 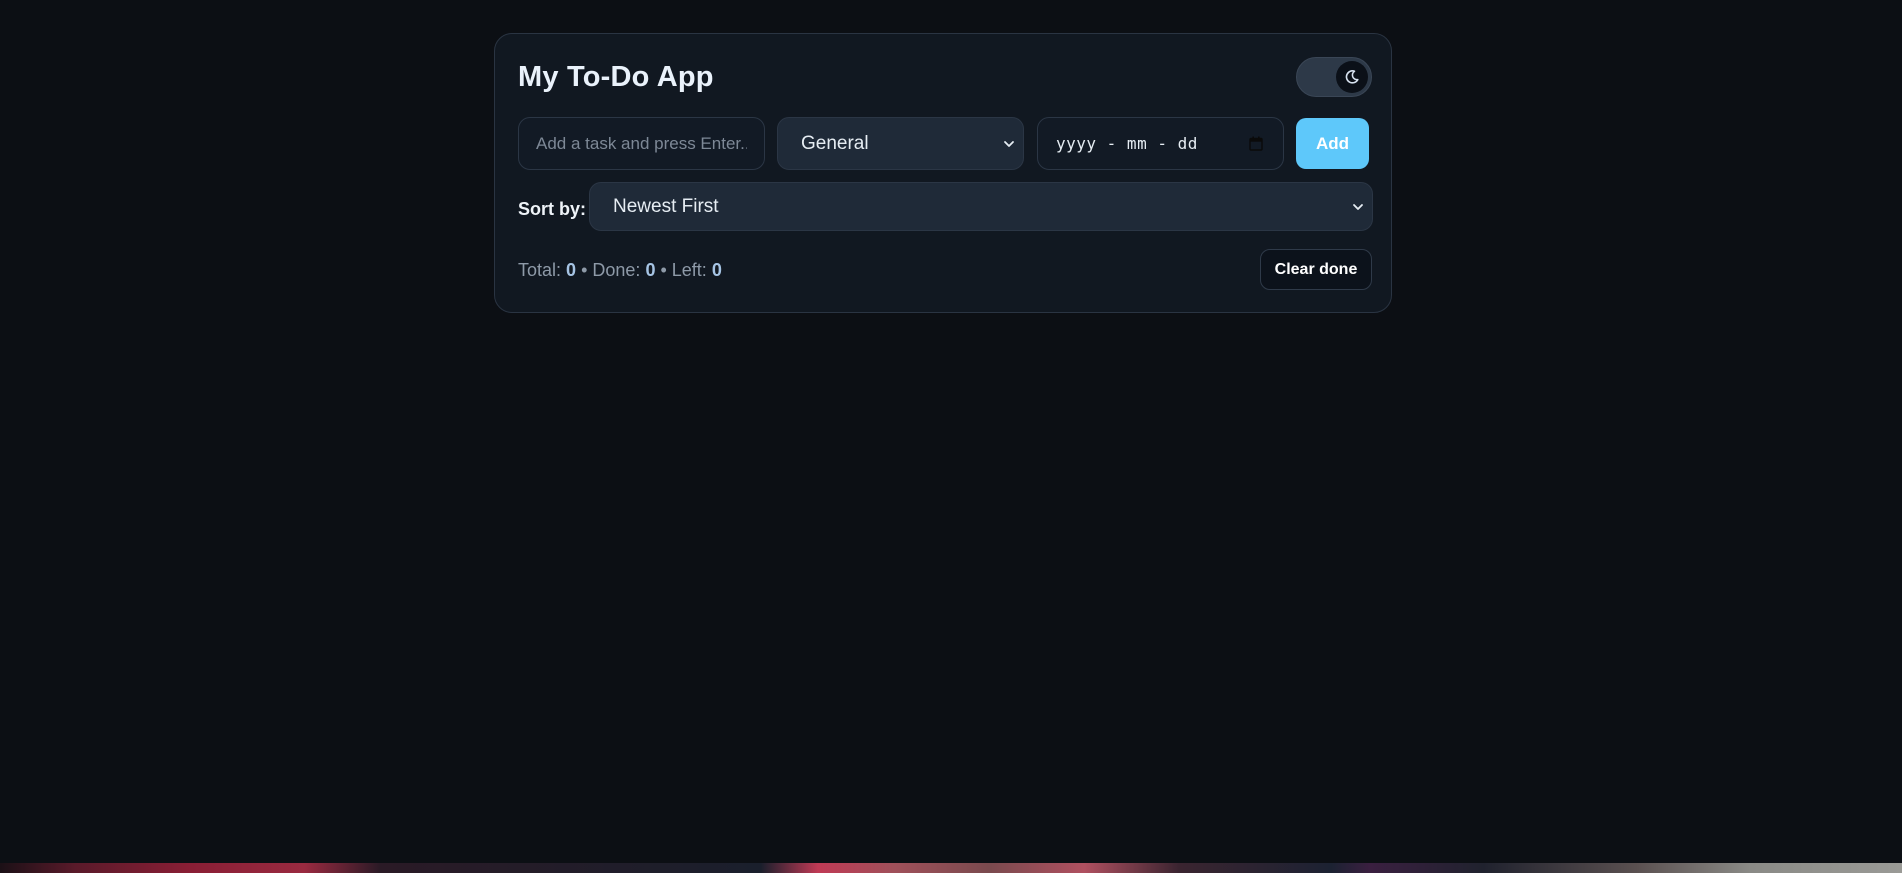 I want to click on calendar-icon, so click(x=1256, y=143).